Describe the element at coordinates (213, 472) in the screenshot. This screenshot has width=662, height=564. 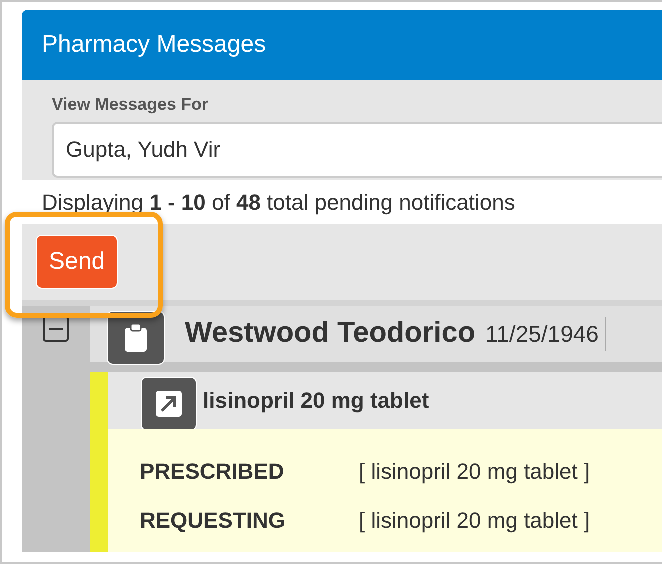
I see `detail-label: PRESCRIBED` at that location.